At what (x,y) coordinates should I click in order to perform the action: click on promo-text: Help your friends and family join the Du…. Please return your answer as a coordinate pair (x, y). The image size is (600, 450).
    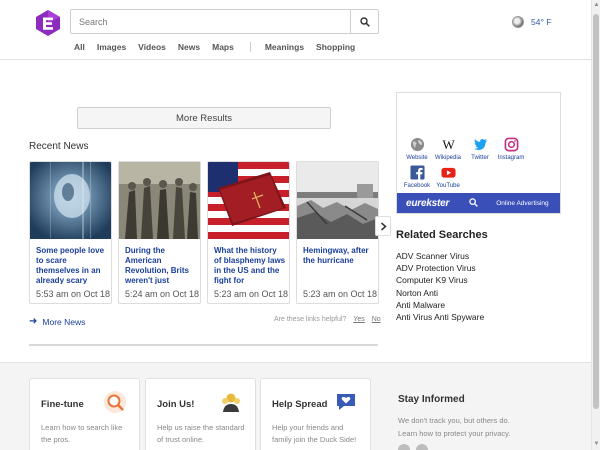
    Looking at the image, I should click on (314, 433).